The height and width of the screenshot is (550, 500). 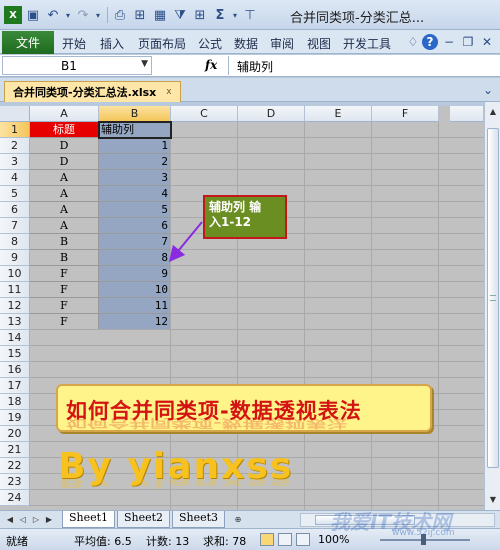 I want to click on expand-icon: ⌄, so click(x=488, y=90).